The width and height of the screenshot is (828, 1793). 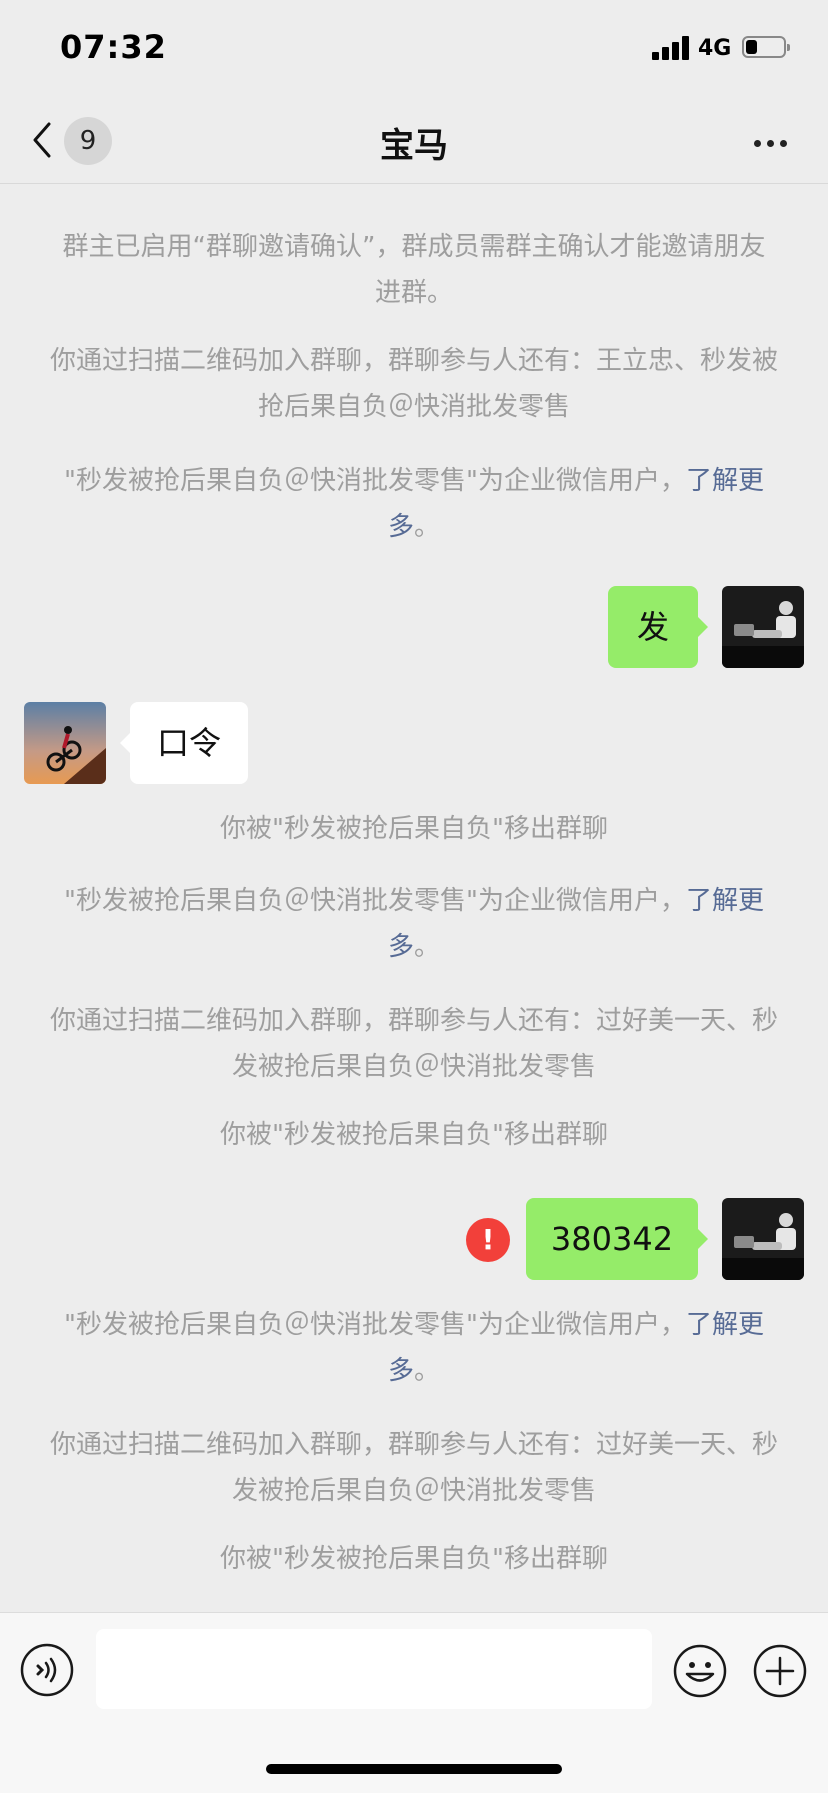 What do you see at coordinates (780, 1671) in the screenshot?
I see `plus-icon` at bounding box center [780, 1671].